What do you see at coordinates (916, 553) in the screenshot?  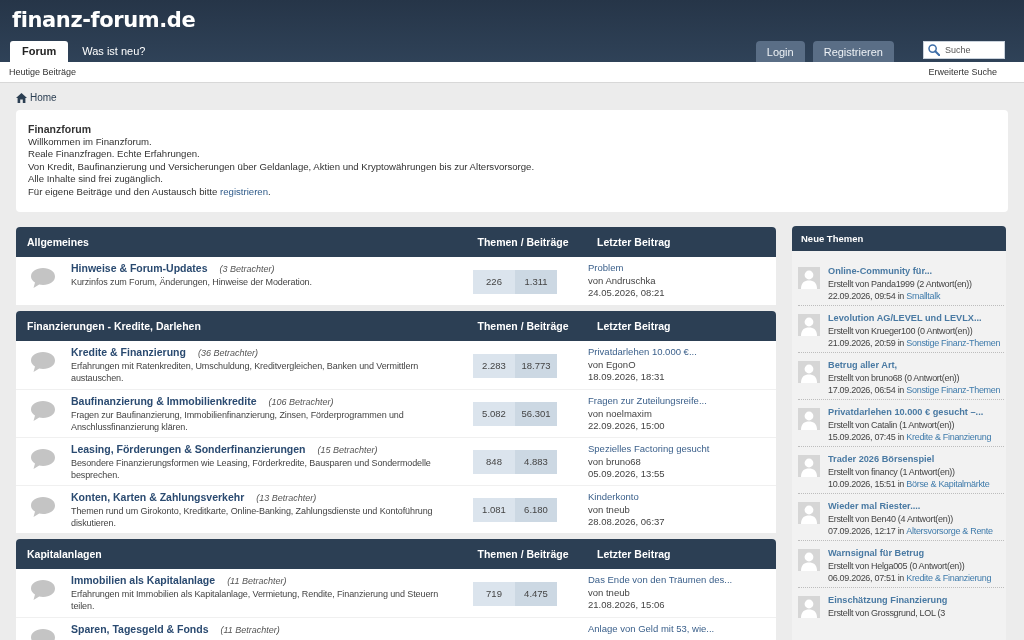 I see `topic-title-link: Warnsignal für Betrug` at bounding box center [916, 553].